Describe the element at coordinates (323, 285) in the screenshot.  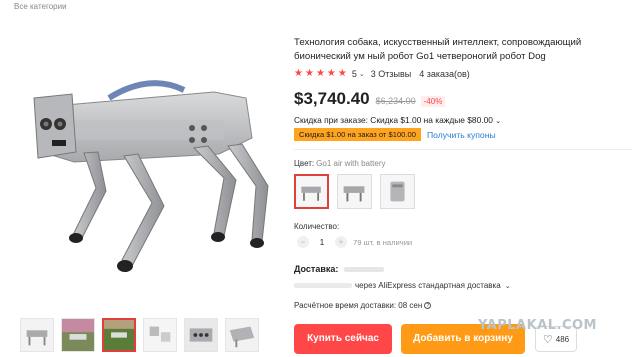
I see `blurred-cost` at that location.